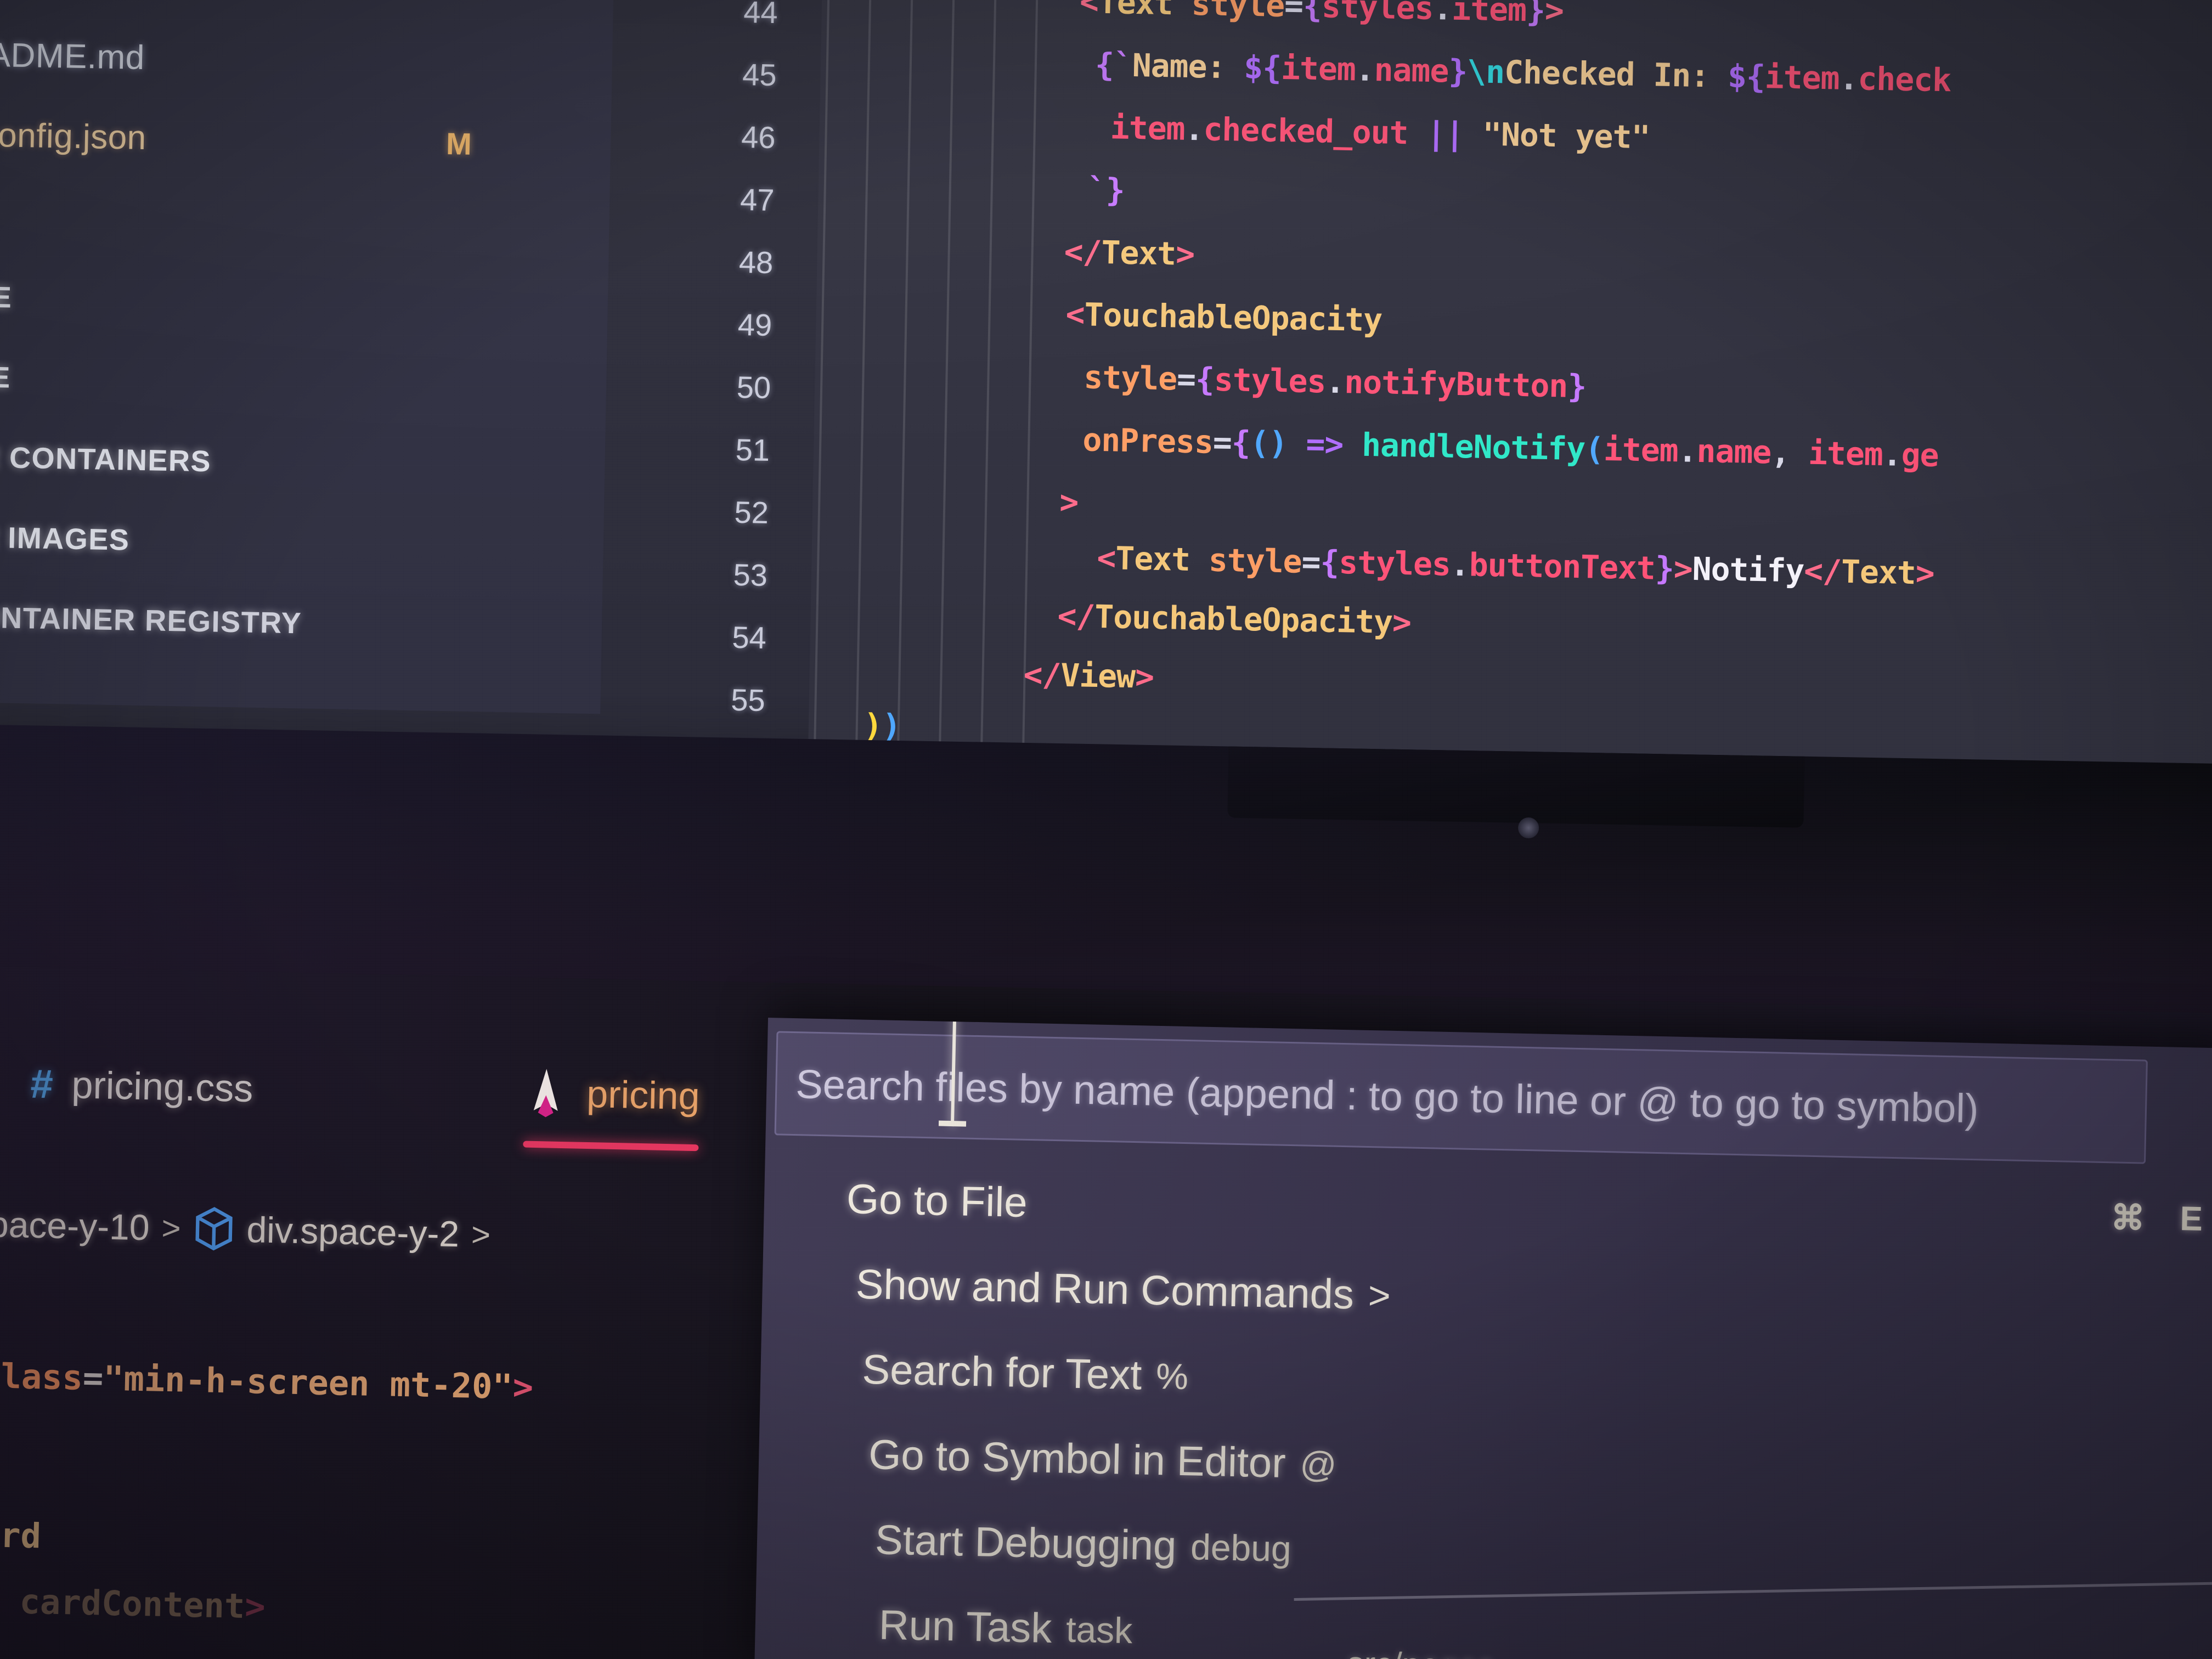 The height and width of the screenshot is (1659, 2212). What do you see at coordinates (143, 1604) in the screenshot?
I see `code-line-occluded: cardContent>` at bounding box center [143, 1604].